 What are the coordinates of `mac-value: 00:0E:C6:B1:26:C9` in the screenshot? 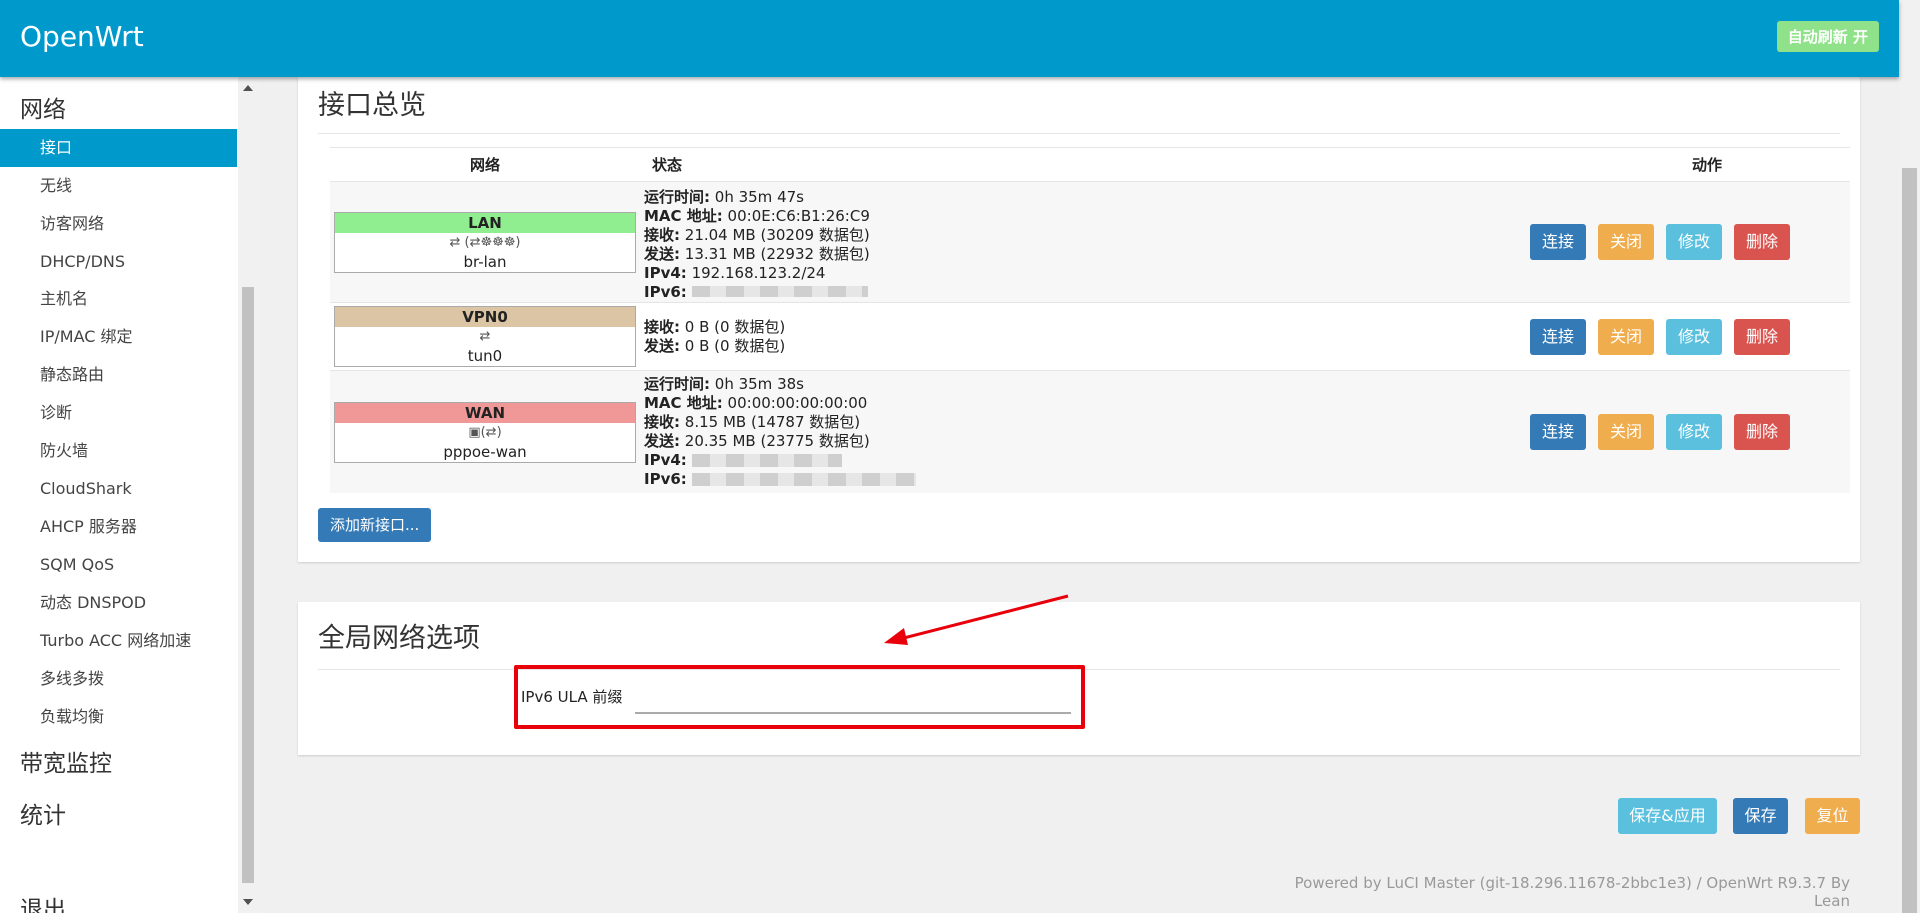 It's located at (798, 215).